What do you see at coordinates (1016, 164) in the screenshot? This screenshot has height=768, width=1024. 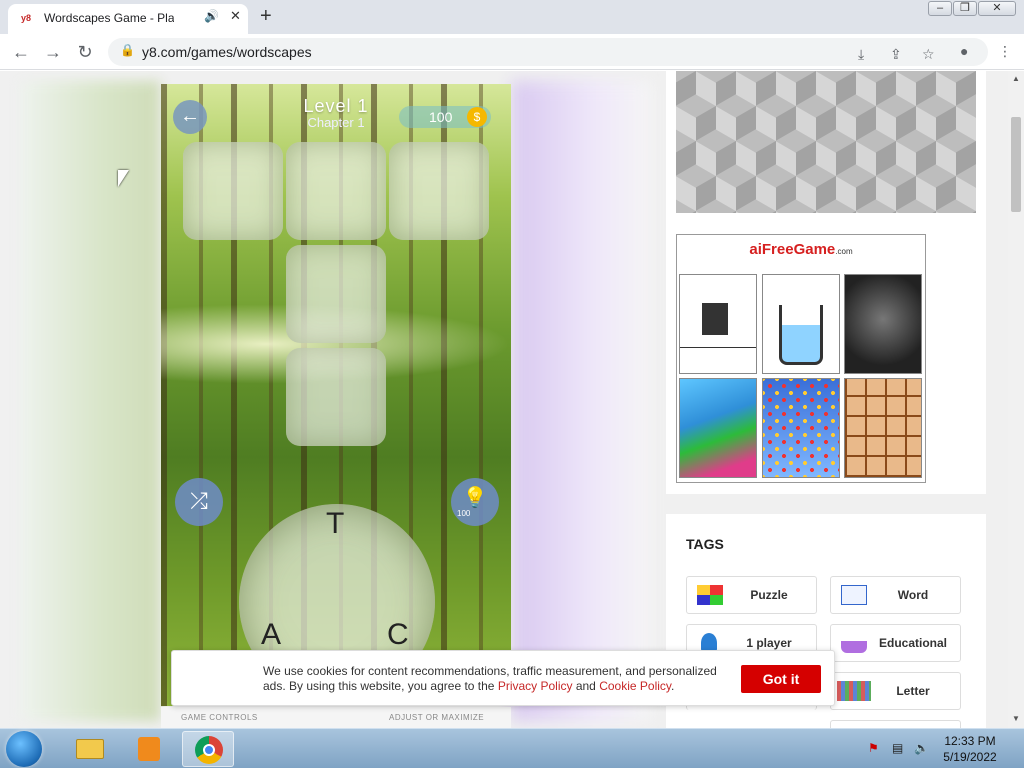 I see `scroll-thumb` at bounding box center [1016, 164].